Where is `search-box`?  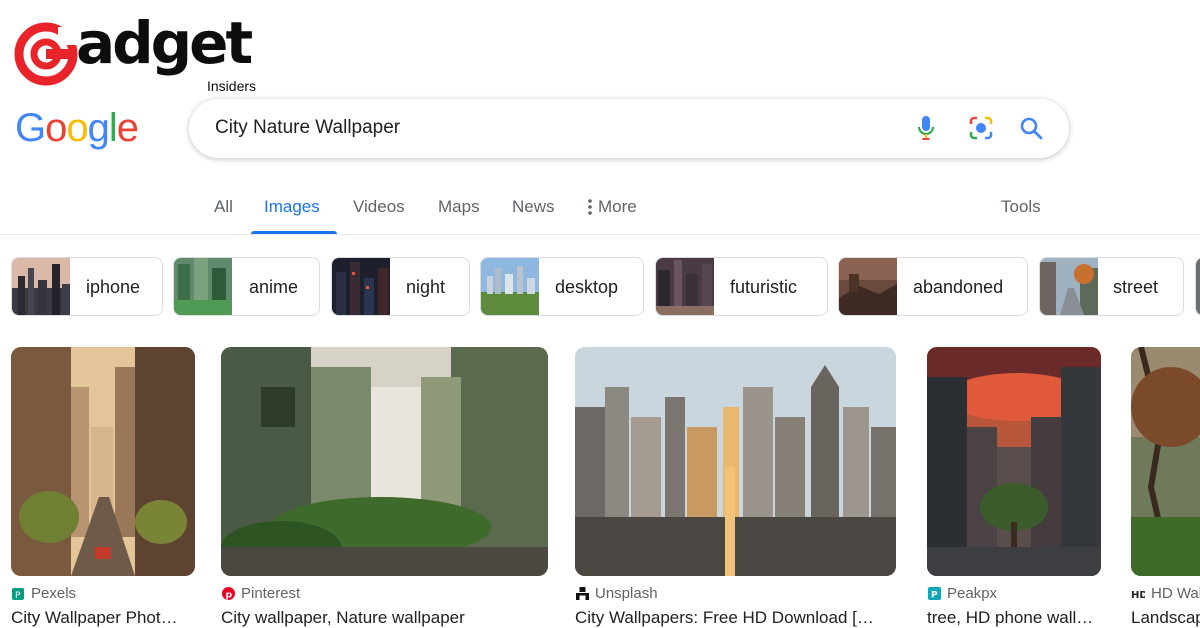
search-box is located at coordinates (629, 128).